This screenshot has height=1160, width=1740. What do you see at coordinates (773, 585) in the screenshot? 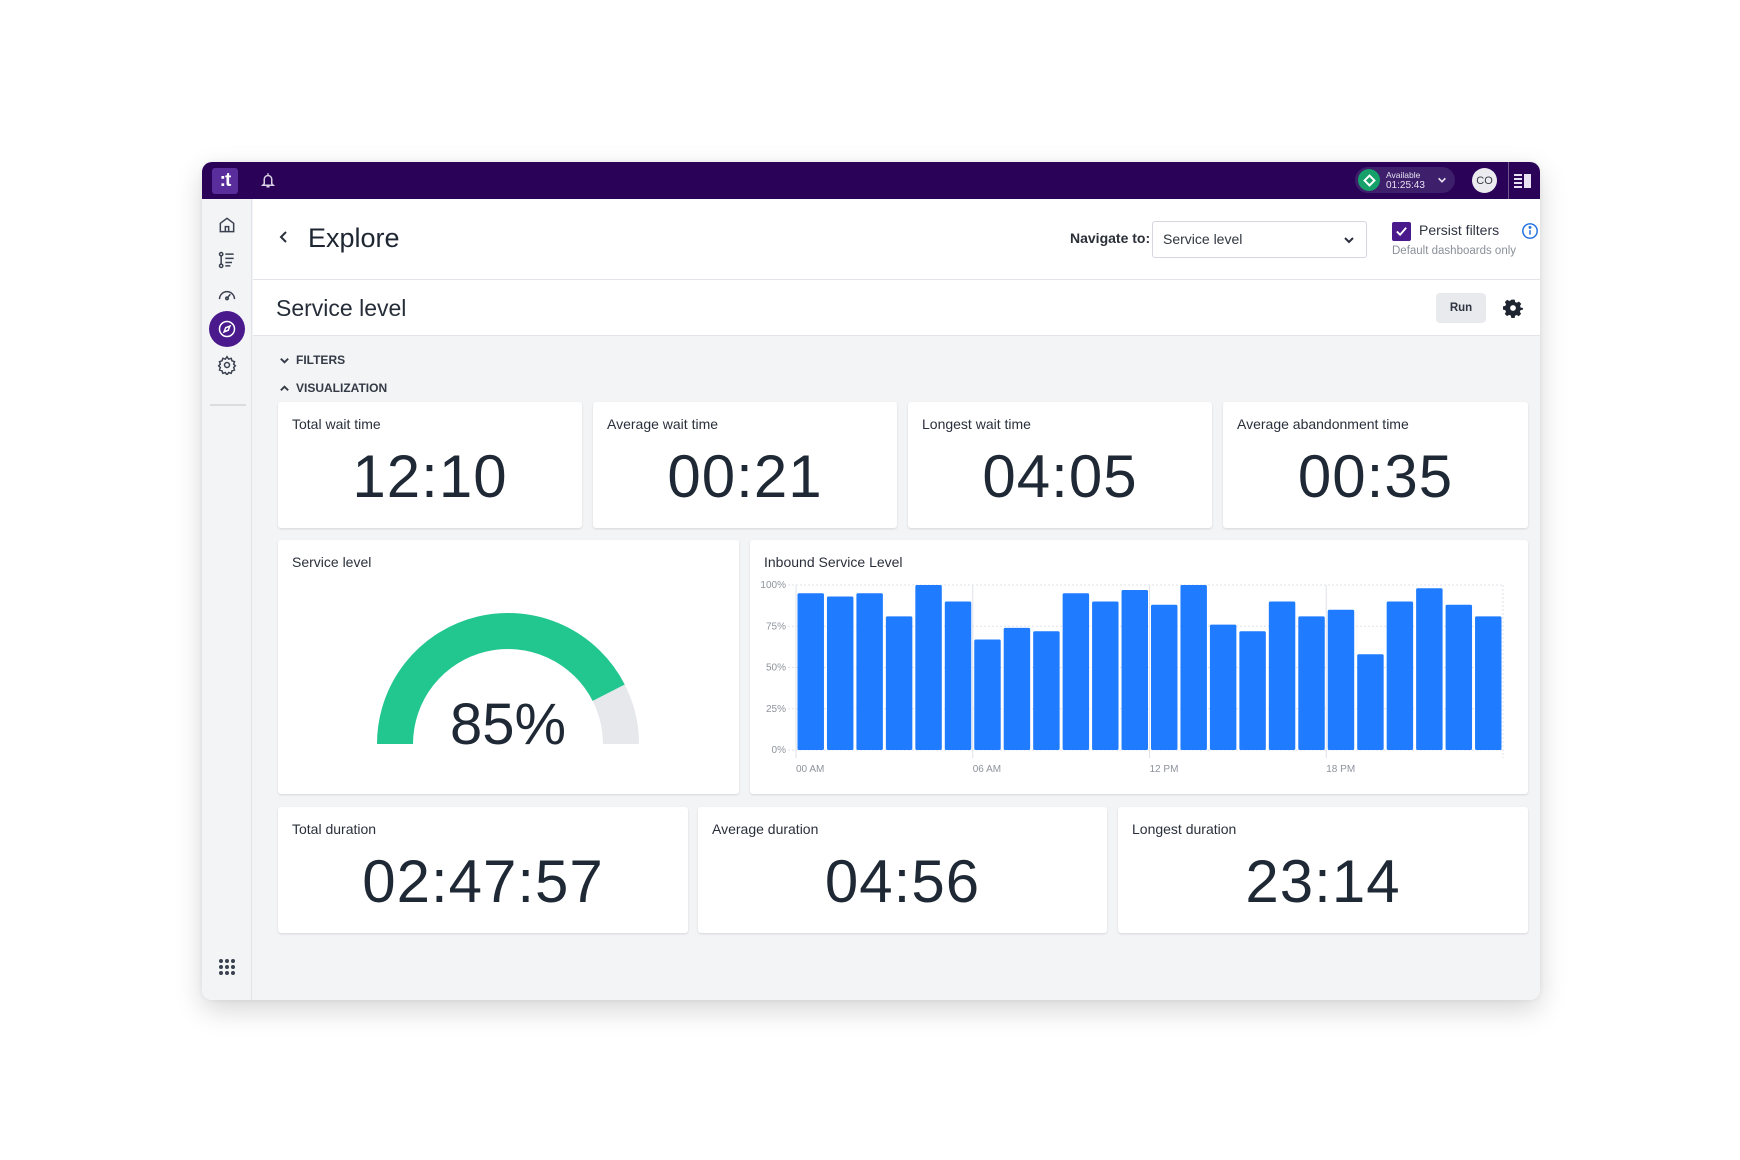
I see `y-tick-label: 100%` at bounding box center [773, 585].